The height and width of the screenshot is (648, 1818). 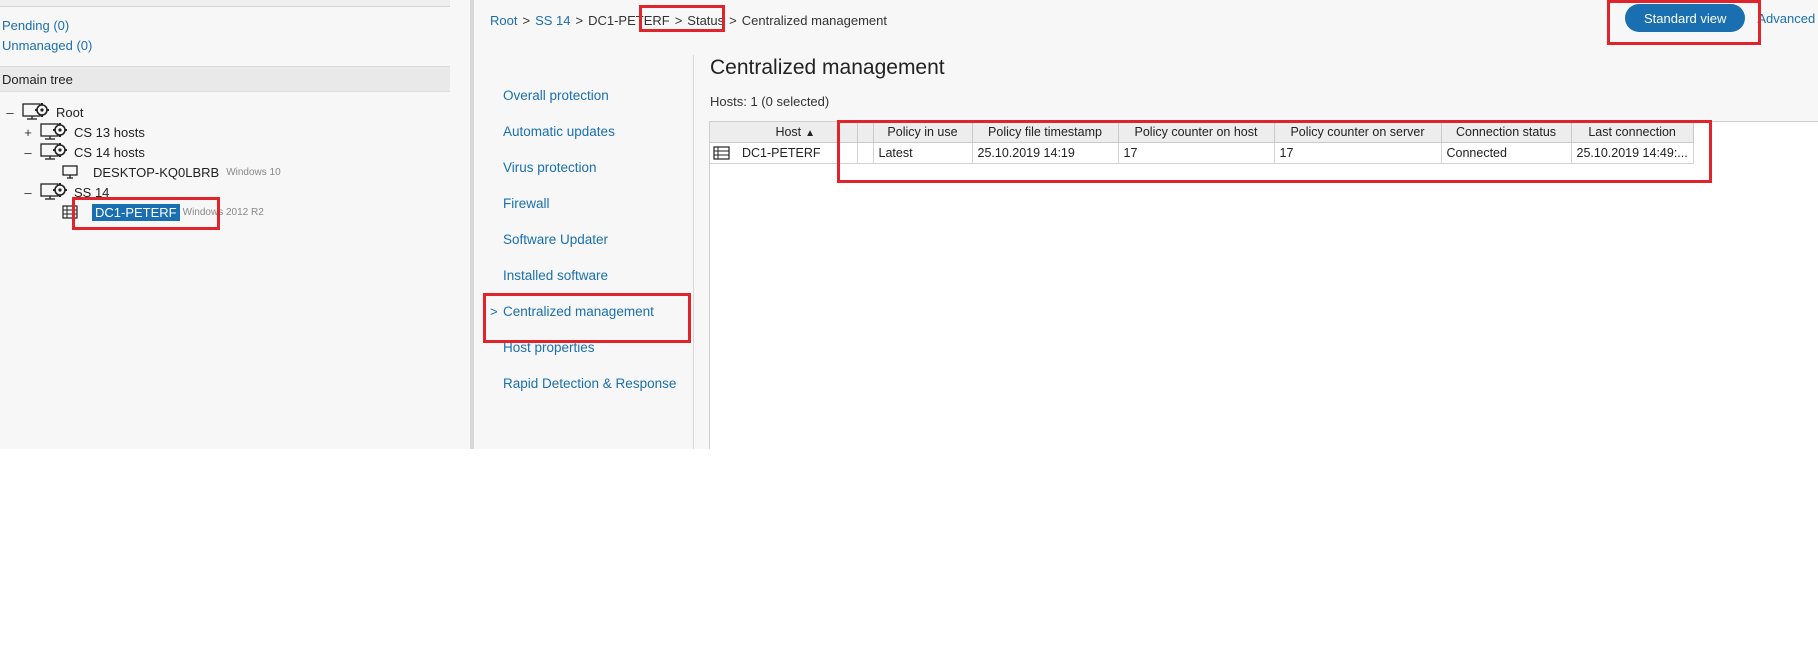 What do you see at coordinates (28, 132) in the screenshot?
I see `expand-toggle: +` at bounding box center [28, 132].